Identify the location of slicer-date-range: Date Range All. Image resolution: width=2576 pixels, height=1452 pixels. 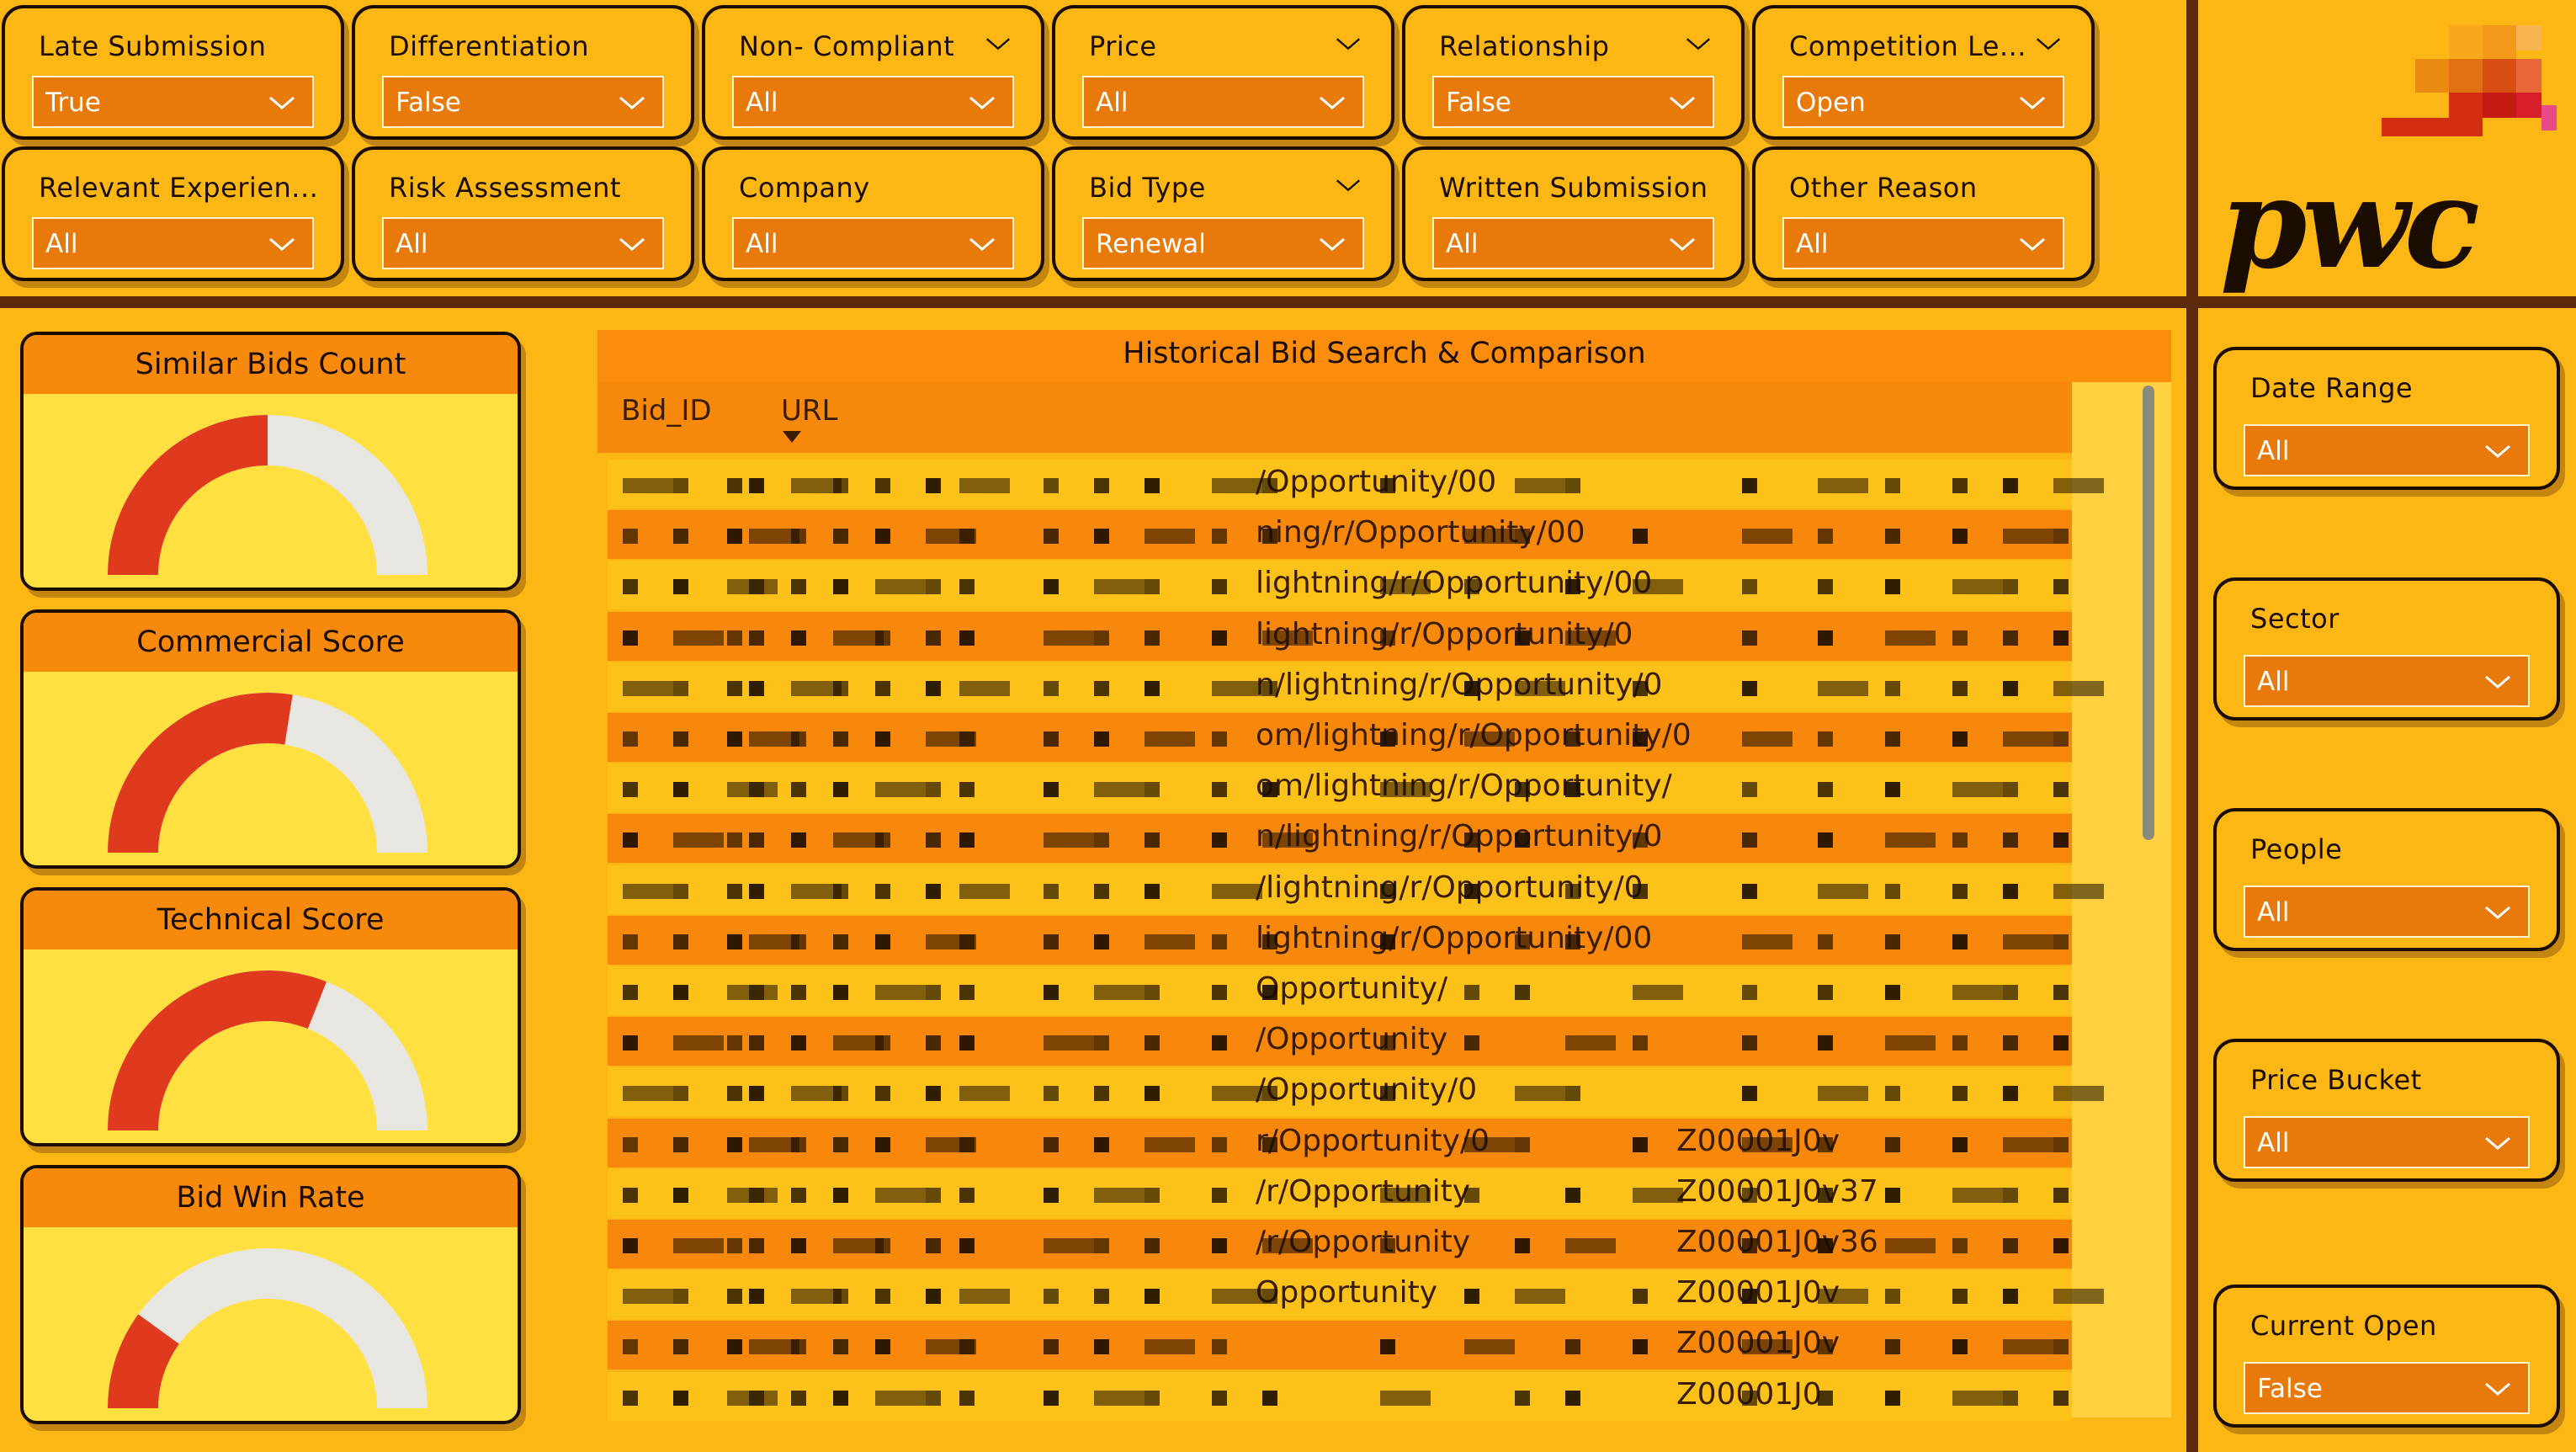
(2386, 419).